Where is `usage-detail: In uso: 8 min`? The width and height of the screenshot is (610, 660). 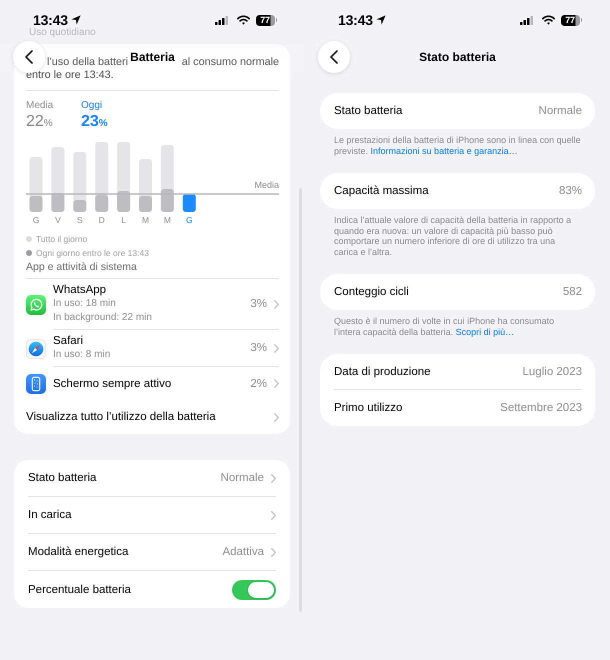
usage-detail: In uso: 8 min is located at coordinates (82, 355).